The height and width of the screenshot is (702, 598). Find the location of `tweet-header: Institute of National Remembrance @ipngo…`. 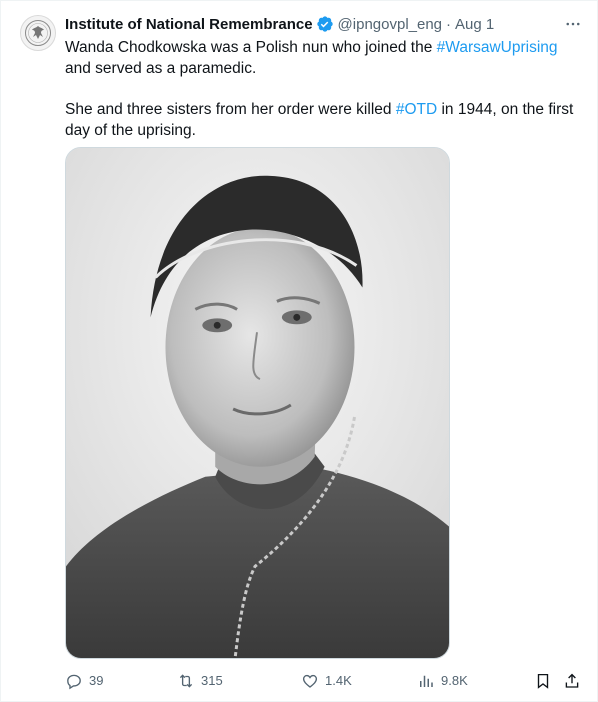

tweet-header: Institute of National Remembrance @ipngo… is located at coordinates (279, 24).